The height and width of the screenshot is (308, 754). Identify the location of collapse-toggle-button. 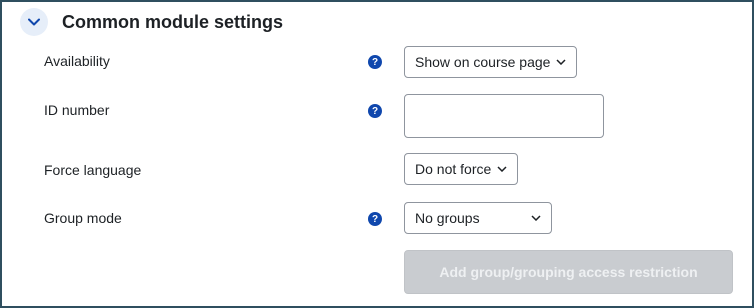
(34, 22).